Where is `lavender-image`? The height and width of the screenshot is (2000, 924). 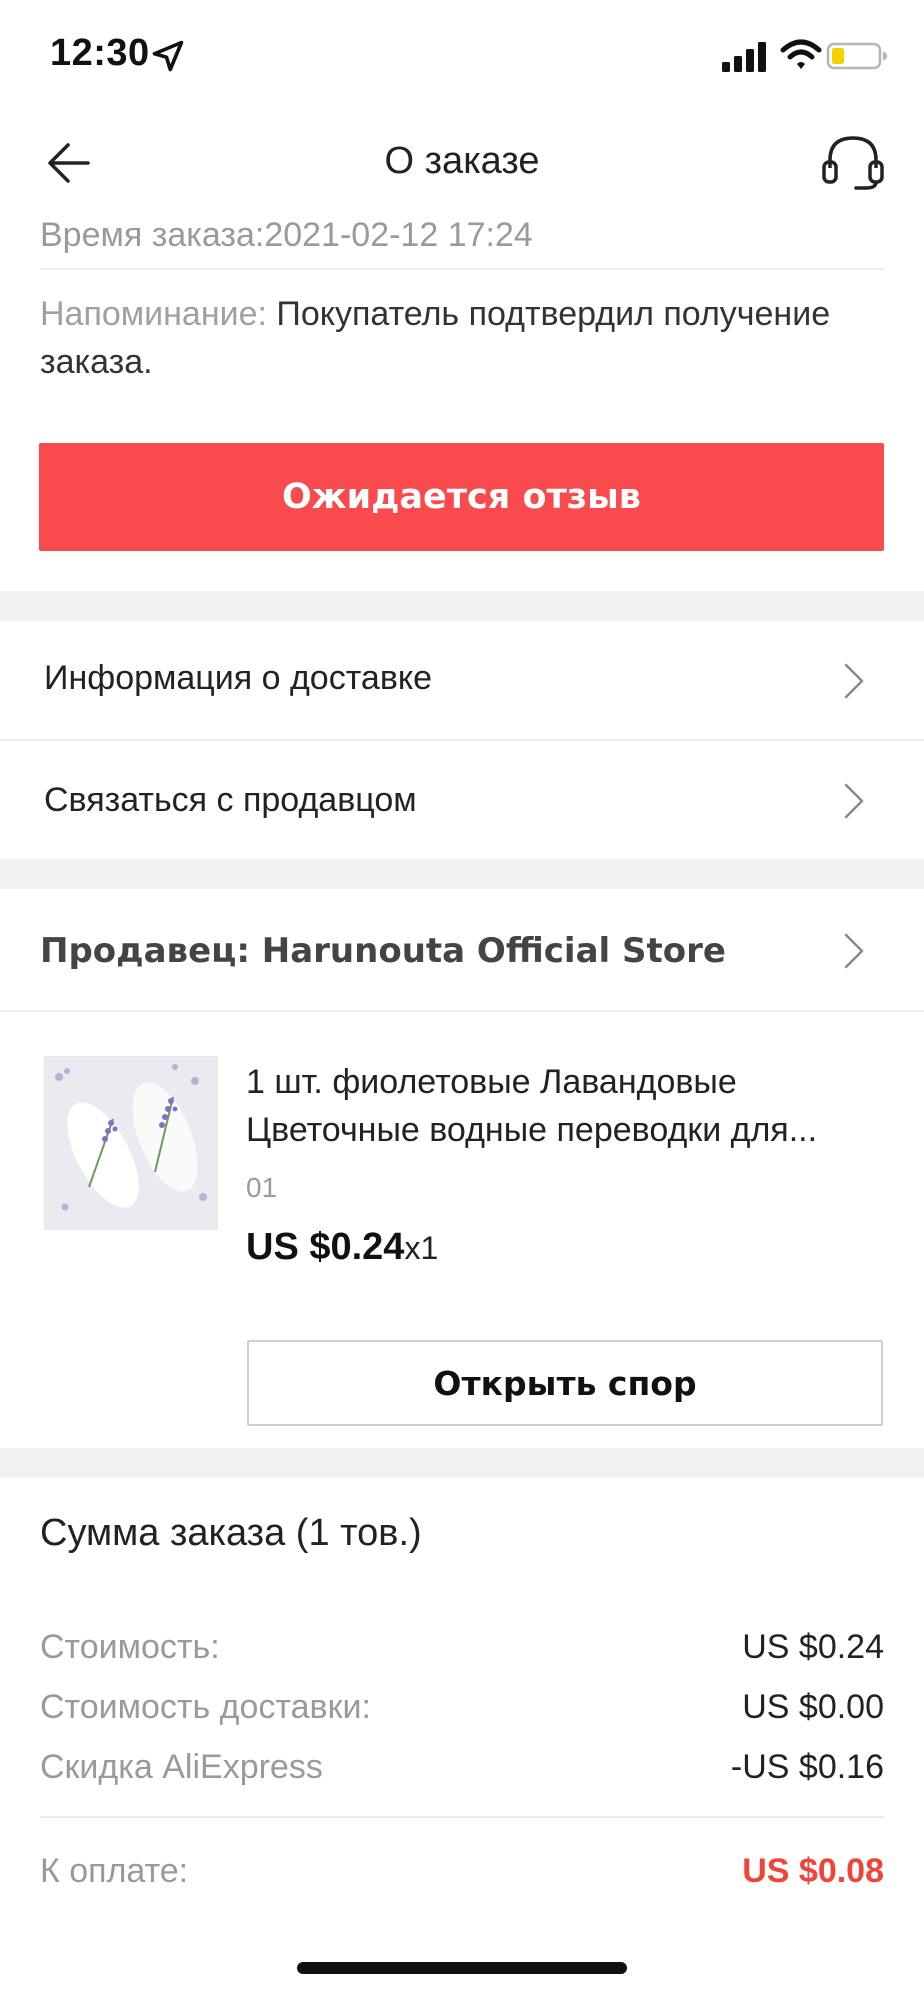 lavender-image is located at coordinates (131, 1143).